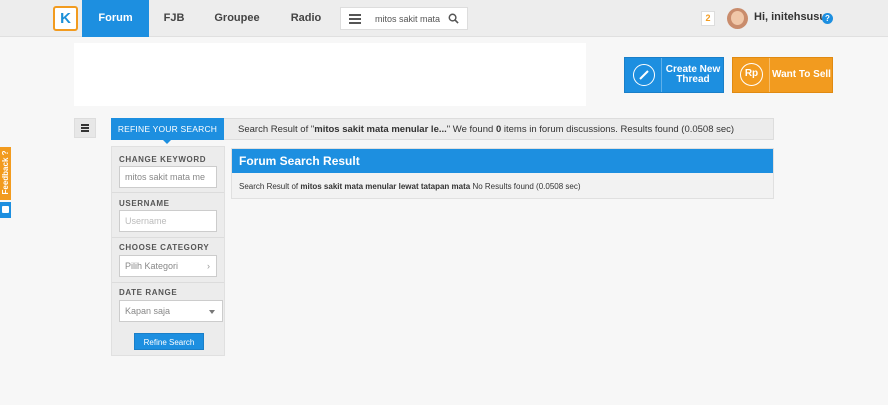 Image resolution: width=888 pixels, height=405 pixels. I want to click on refine-search-tab: REFINE YOUR SEARCH, so click(167, 131).